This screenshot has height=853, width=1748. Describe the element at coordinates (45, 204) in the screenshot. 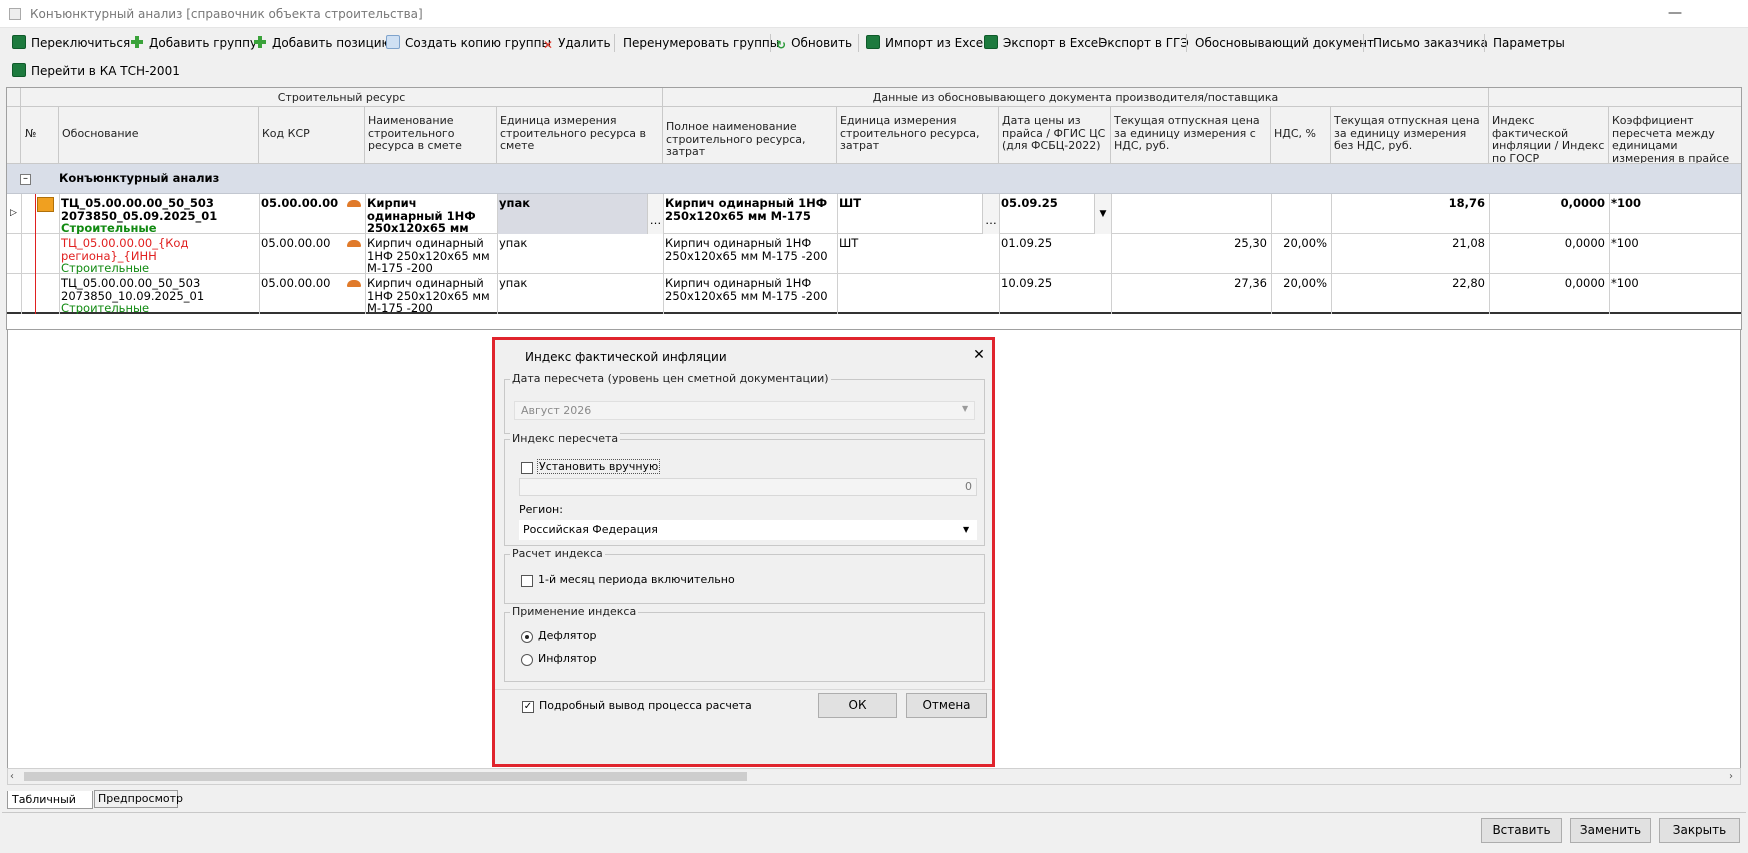

I see `position-icon` at that location.